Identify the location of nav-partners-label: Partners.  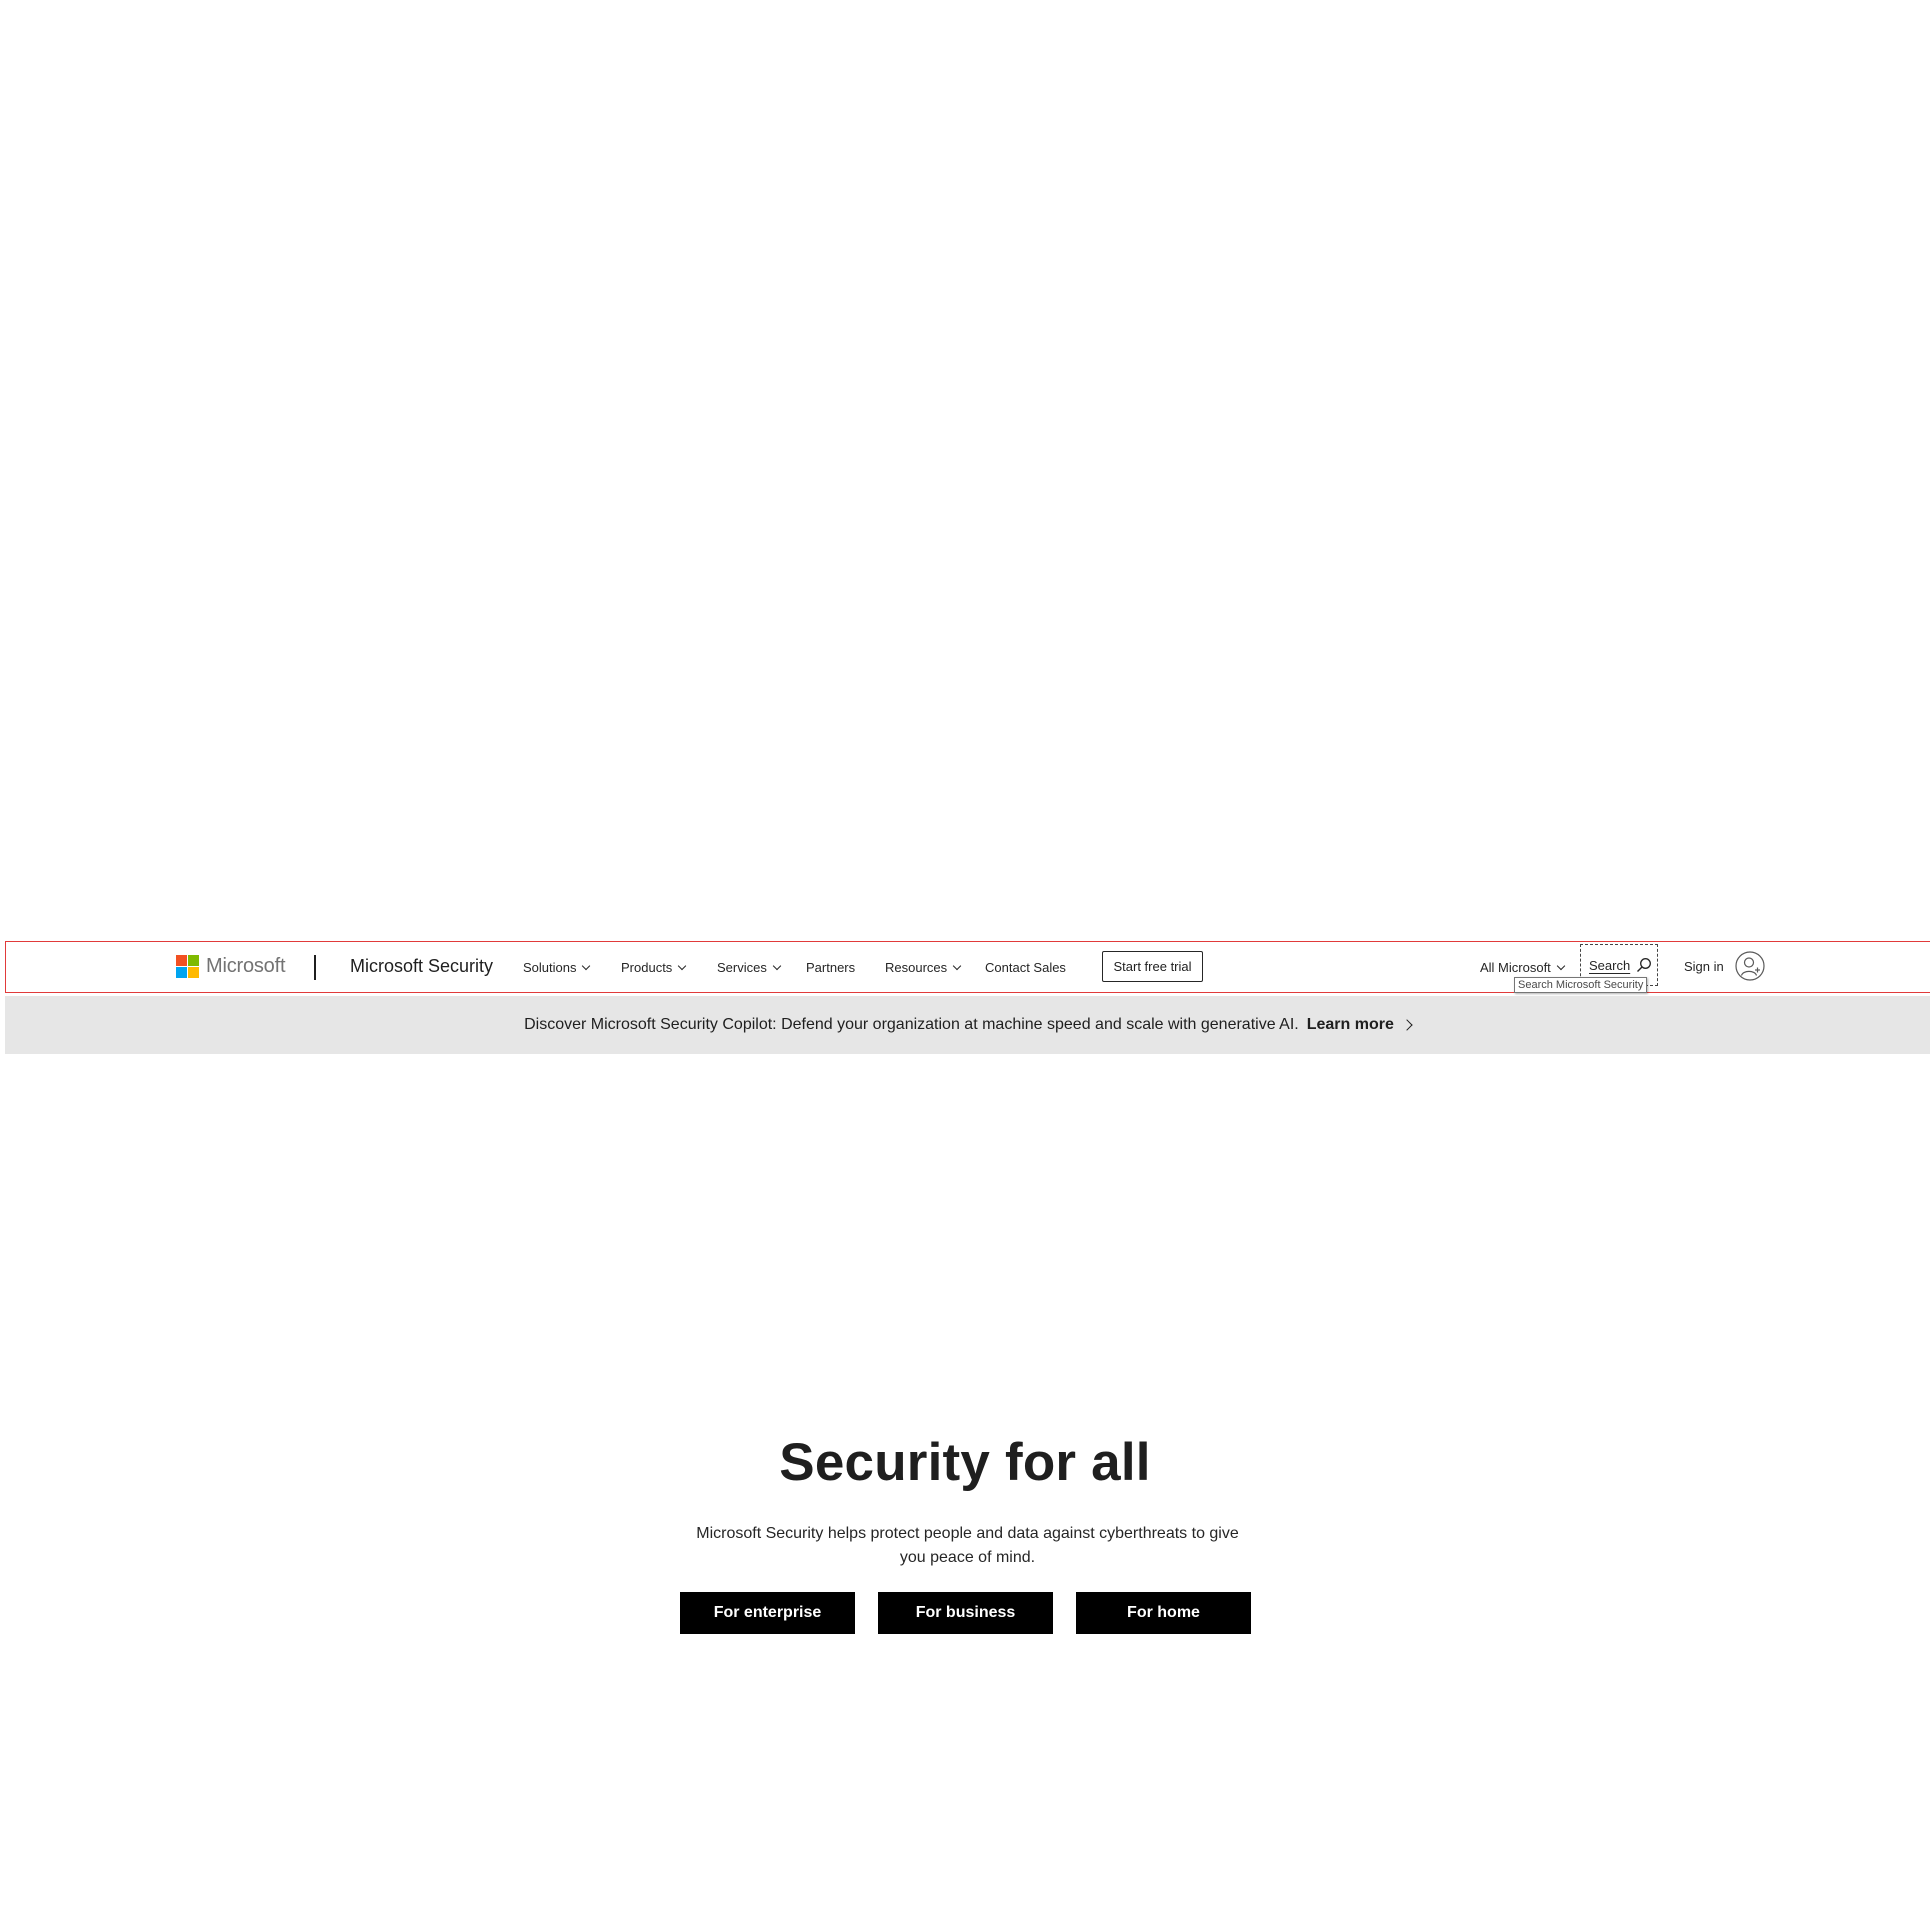
(831, 967).